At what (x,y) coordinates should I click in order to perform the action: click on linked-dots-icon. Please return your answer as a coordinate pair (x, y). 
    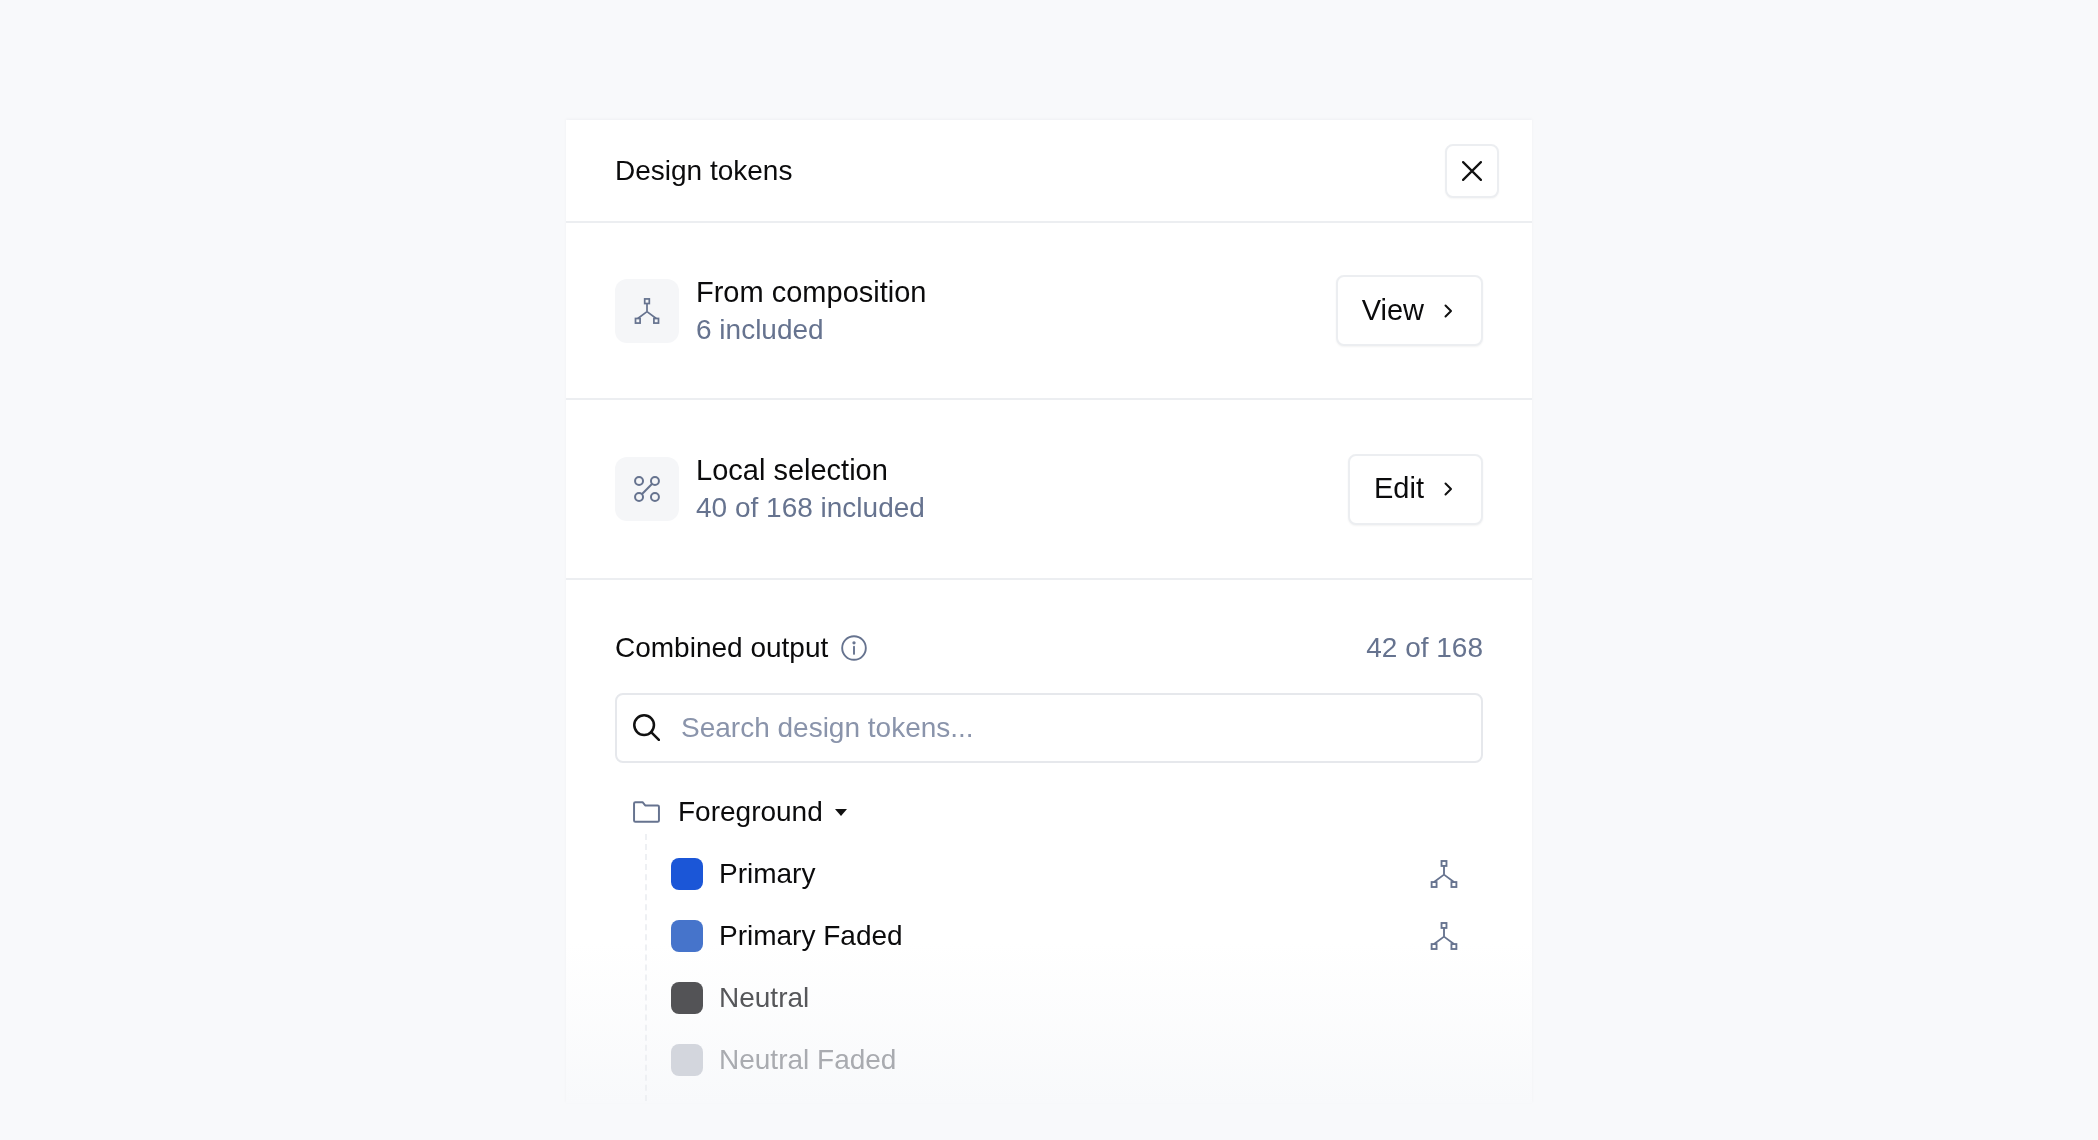
    Looking at the image, I should click on (647, 489).